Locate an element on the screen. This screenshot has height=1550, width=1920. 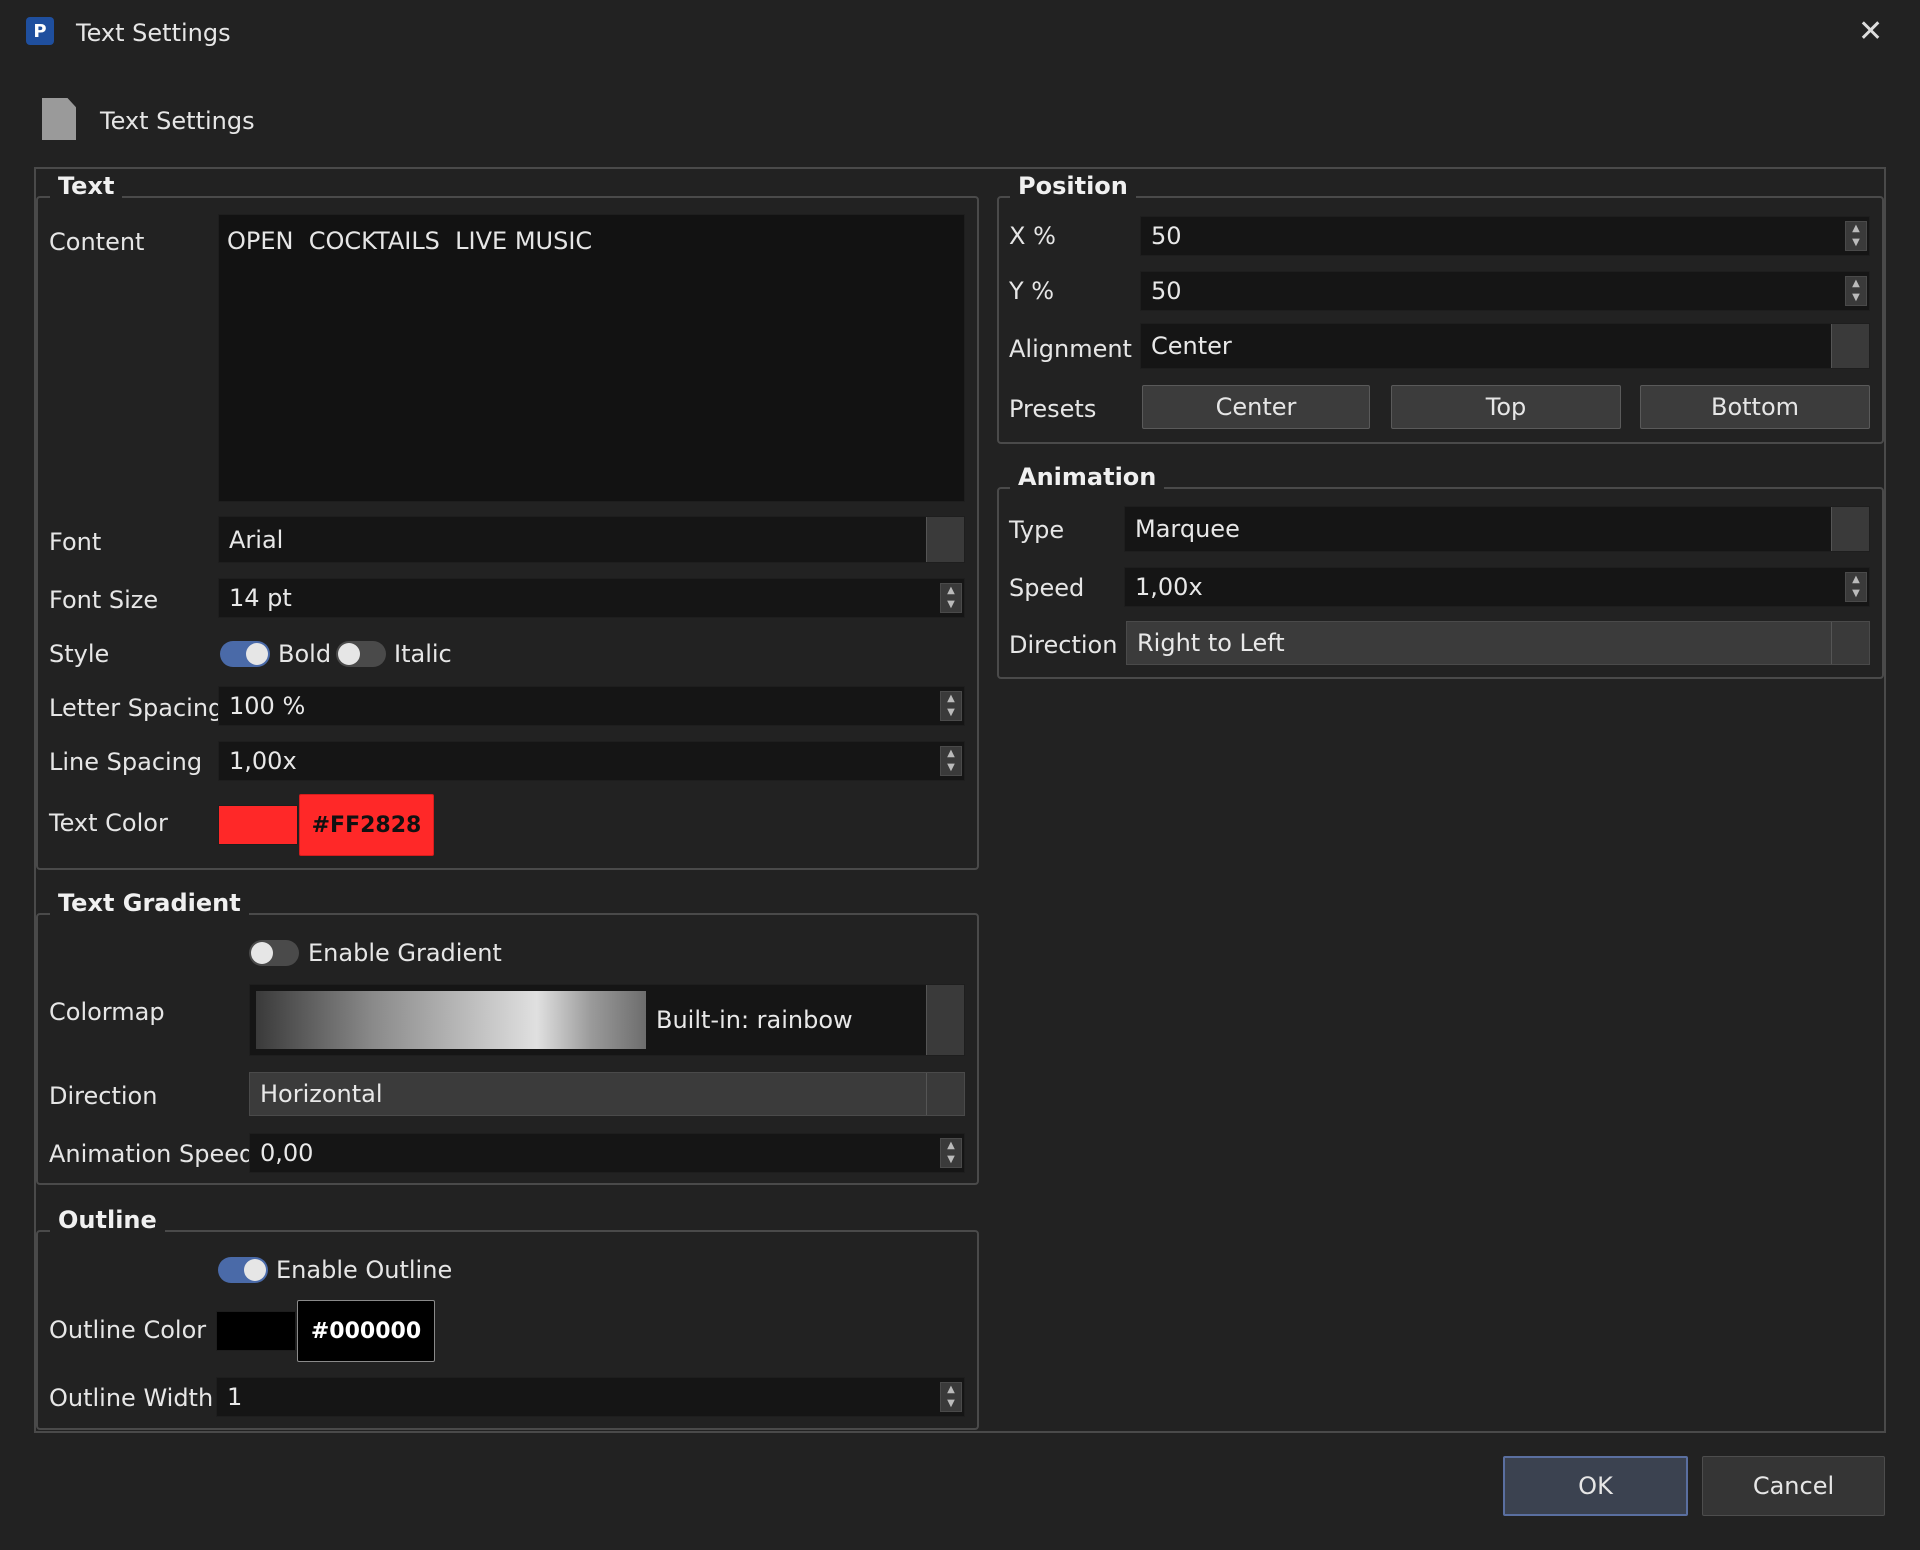
animation-speed-value: 0,00 is located at coordinates (287, 1153).